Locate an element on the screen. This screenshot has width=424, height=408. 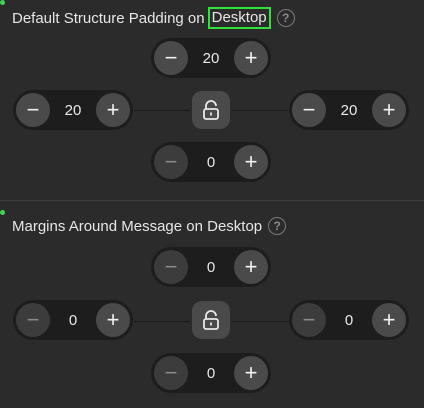
padding-bottom-stepper: − 0 + is located at coordinates (211, 162).